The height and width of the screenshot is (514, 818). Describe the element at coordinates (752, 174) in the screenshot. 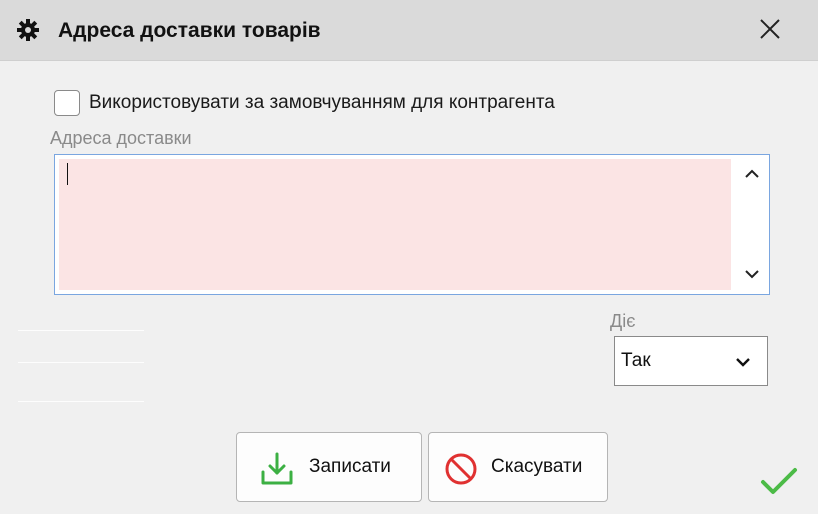

I see `chevron-up-icon` at that location.